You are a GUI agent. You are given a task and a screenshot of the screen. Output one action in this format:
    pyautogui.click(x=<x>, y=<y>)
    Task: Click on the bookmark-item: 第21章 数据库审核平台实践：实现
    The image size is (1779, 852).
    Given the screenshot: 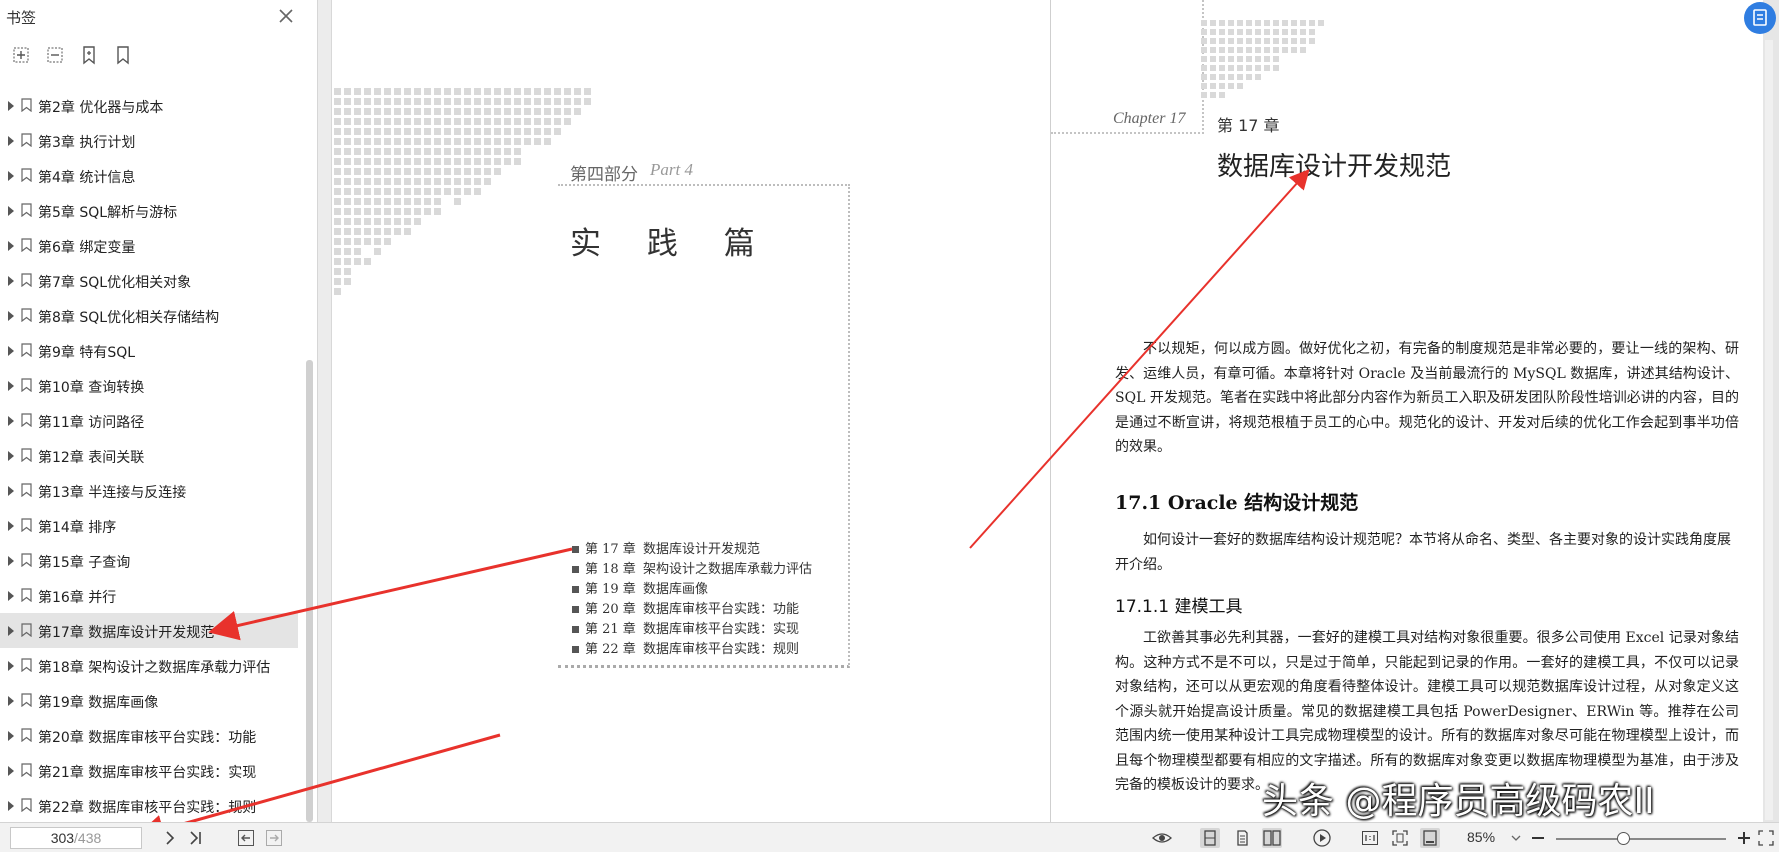 What is the action you would take?
    pyautogui.click(x=149, y=770)
    